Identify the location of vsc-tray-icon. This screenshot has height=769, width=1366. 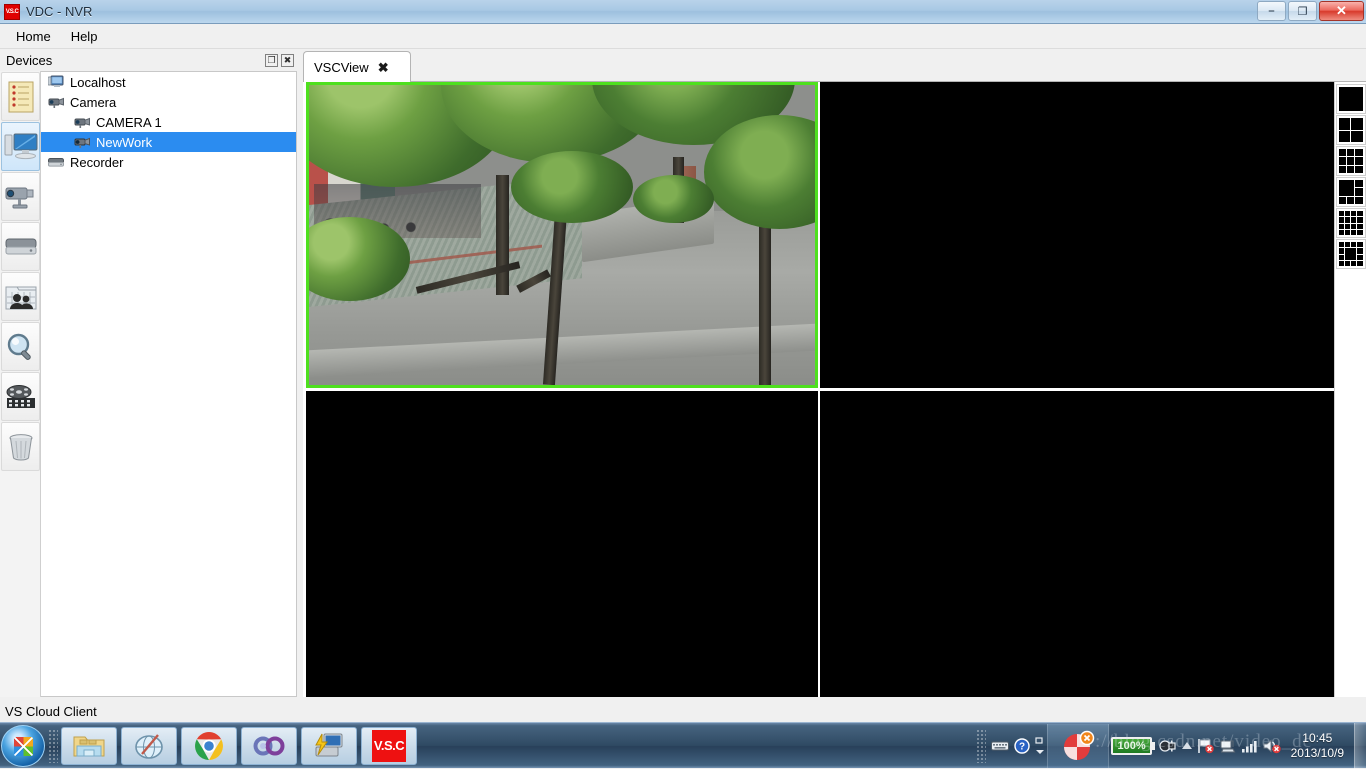
(1078, 745).